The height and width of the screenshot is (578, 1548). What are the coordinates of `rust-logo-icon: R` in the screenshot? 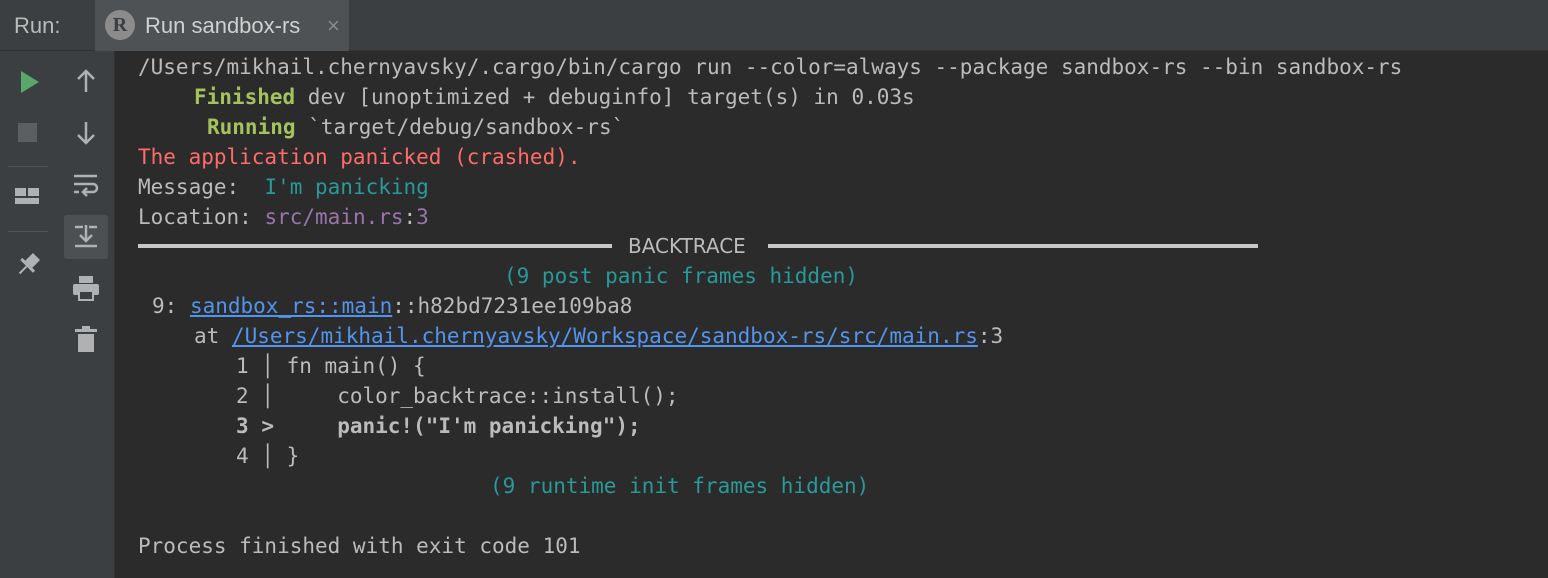 It's located at (120, 25).